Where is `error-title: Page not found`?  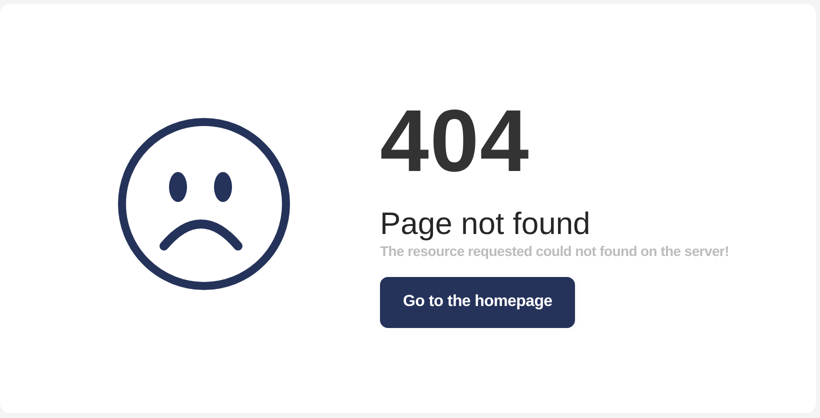 error-title: Page not found is located at coordinates (485, 224).